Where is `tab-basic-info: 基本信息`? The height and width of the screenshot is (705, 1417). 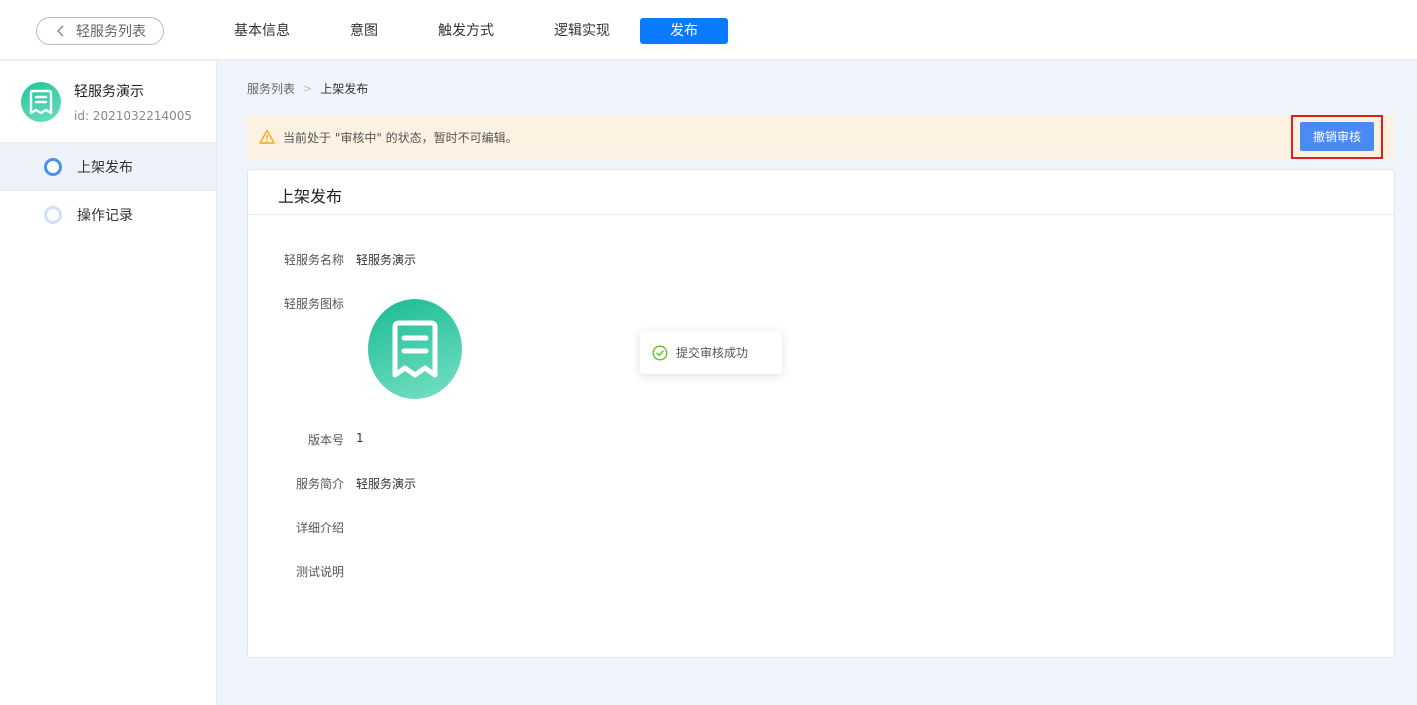
tab-basic-info: 基本信息 is located at coordinates (262, 31).